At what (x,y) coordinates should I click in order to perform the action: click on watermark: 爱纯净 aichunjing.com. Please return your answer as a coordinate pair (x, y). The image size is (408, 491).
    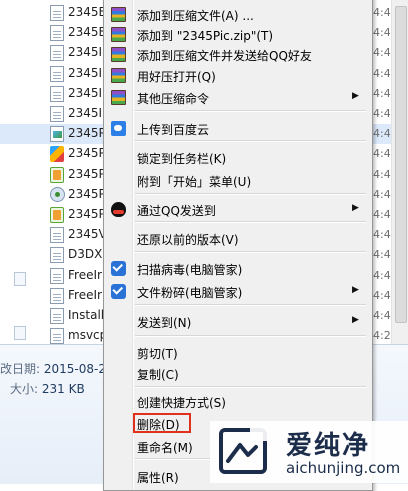
    Looking at the image, I should click on (309, 452).